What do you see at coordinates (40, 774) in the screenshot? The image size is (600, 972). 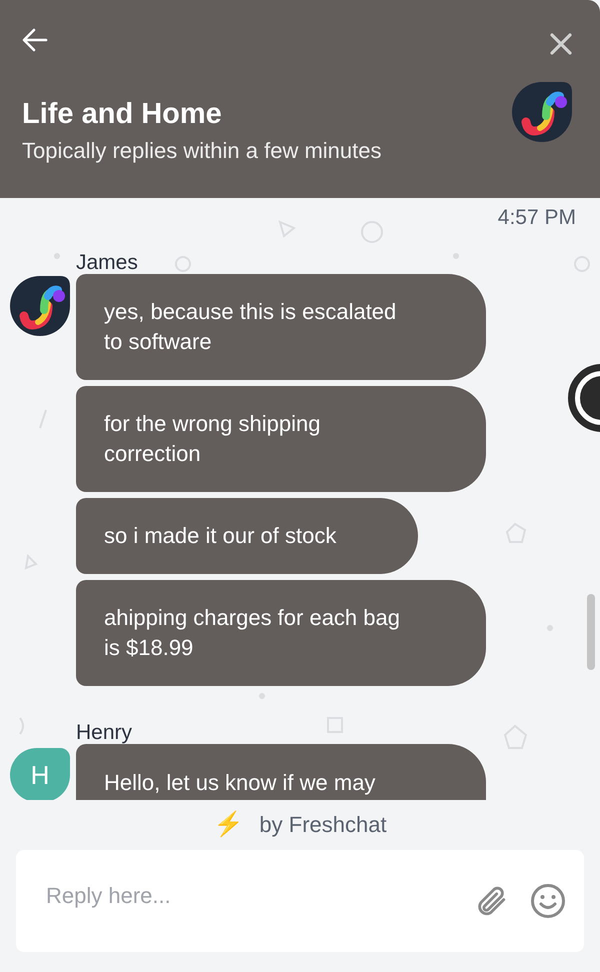 I see `avatar: H` at bounding box center [40, 774].